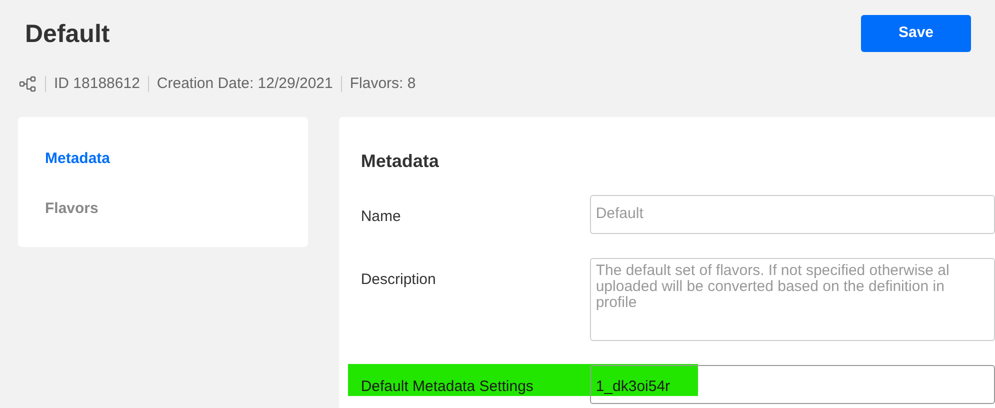 Image resolution: width=995 pixels, height=408 pixels. I want to click on field-label: Name, so click(380, 216).